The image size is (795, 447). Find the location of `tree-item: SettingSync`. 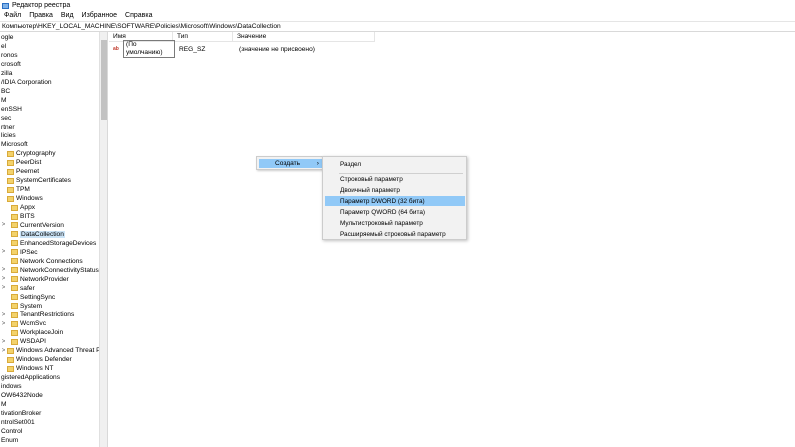

tree-item: SettingSync is located at coordinates (27, 297).